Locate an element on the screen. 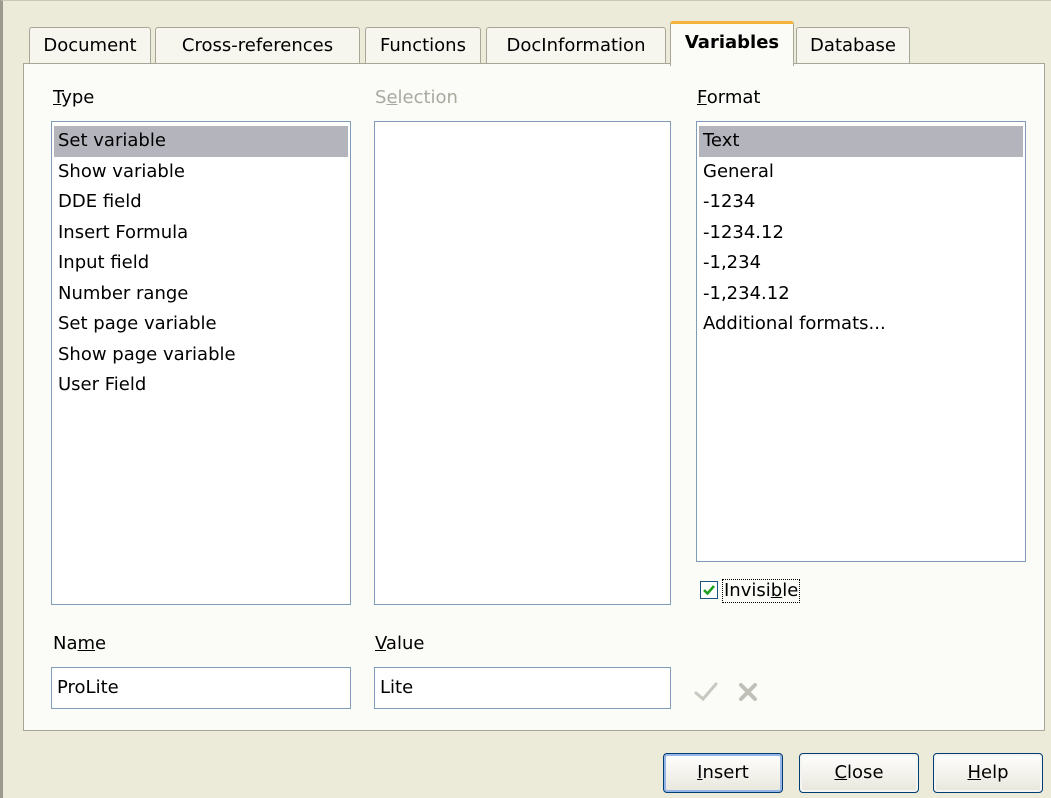 This screenshot has height=798, width=1051. name-label: Name is located at coordinates (80, 643).